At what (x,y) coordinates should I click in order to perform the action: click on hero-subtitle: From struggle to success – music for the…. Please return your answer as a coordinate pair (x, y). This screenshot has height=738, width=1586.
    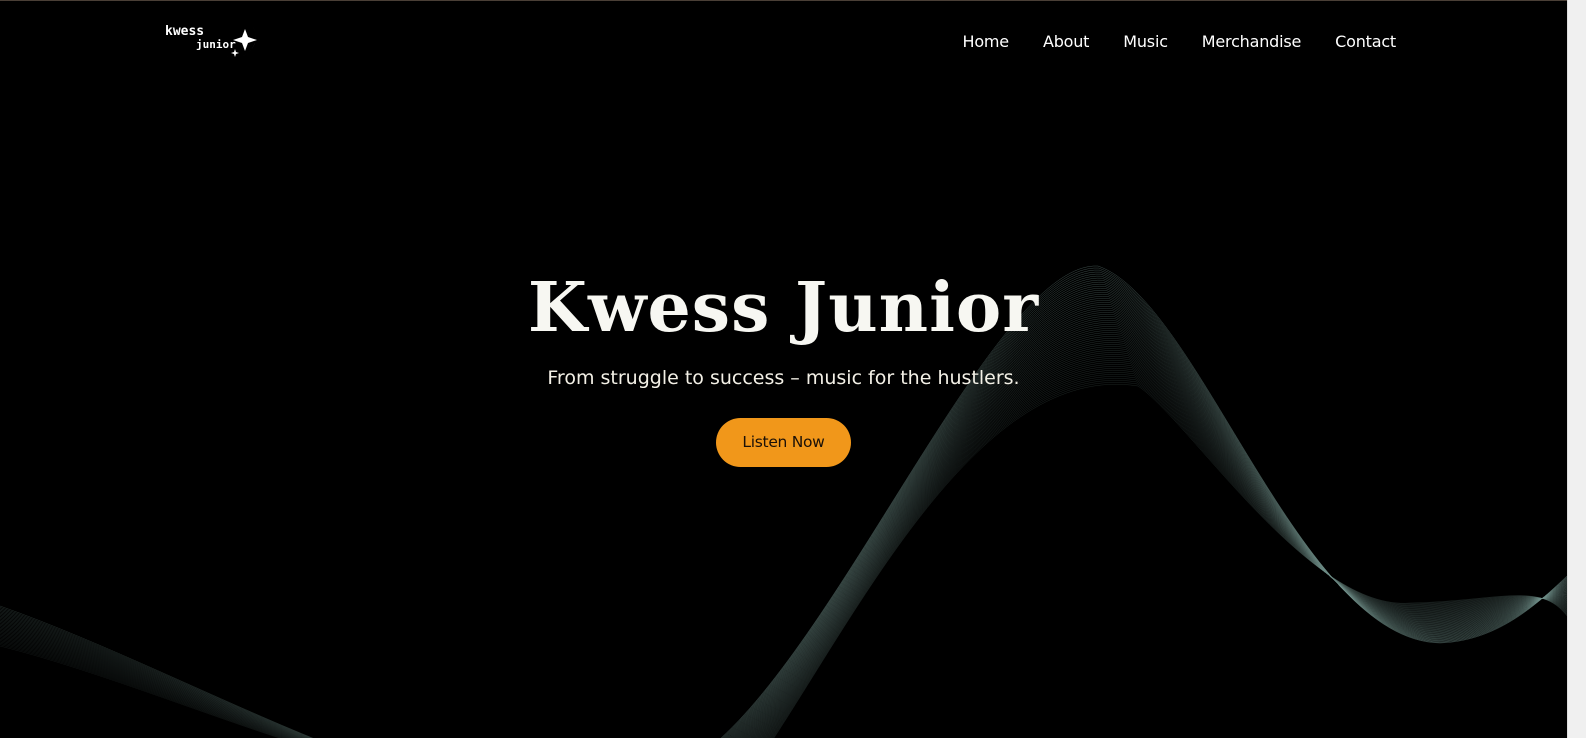
    Looking at the image, I should click on (783, 378).